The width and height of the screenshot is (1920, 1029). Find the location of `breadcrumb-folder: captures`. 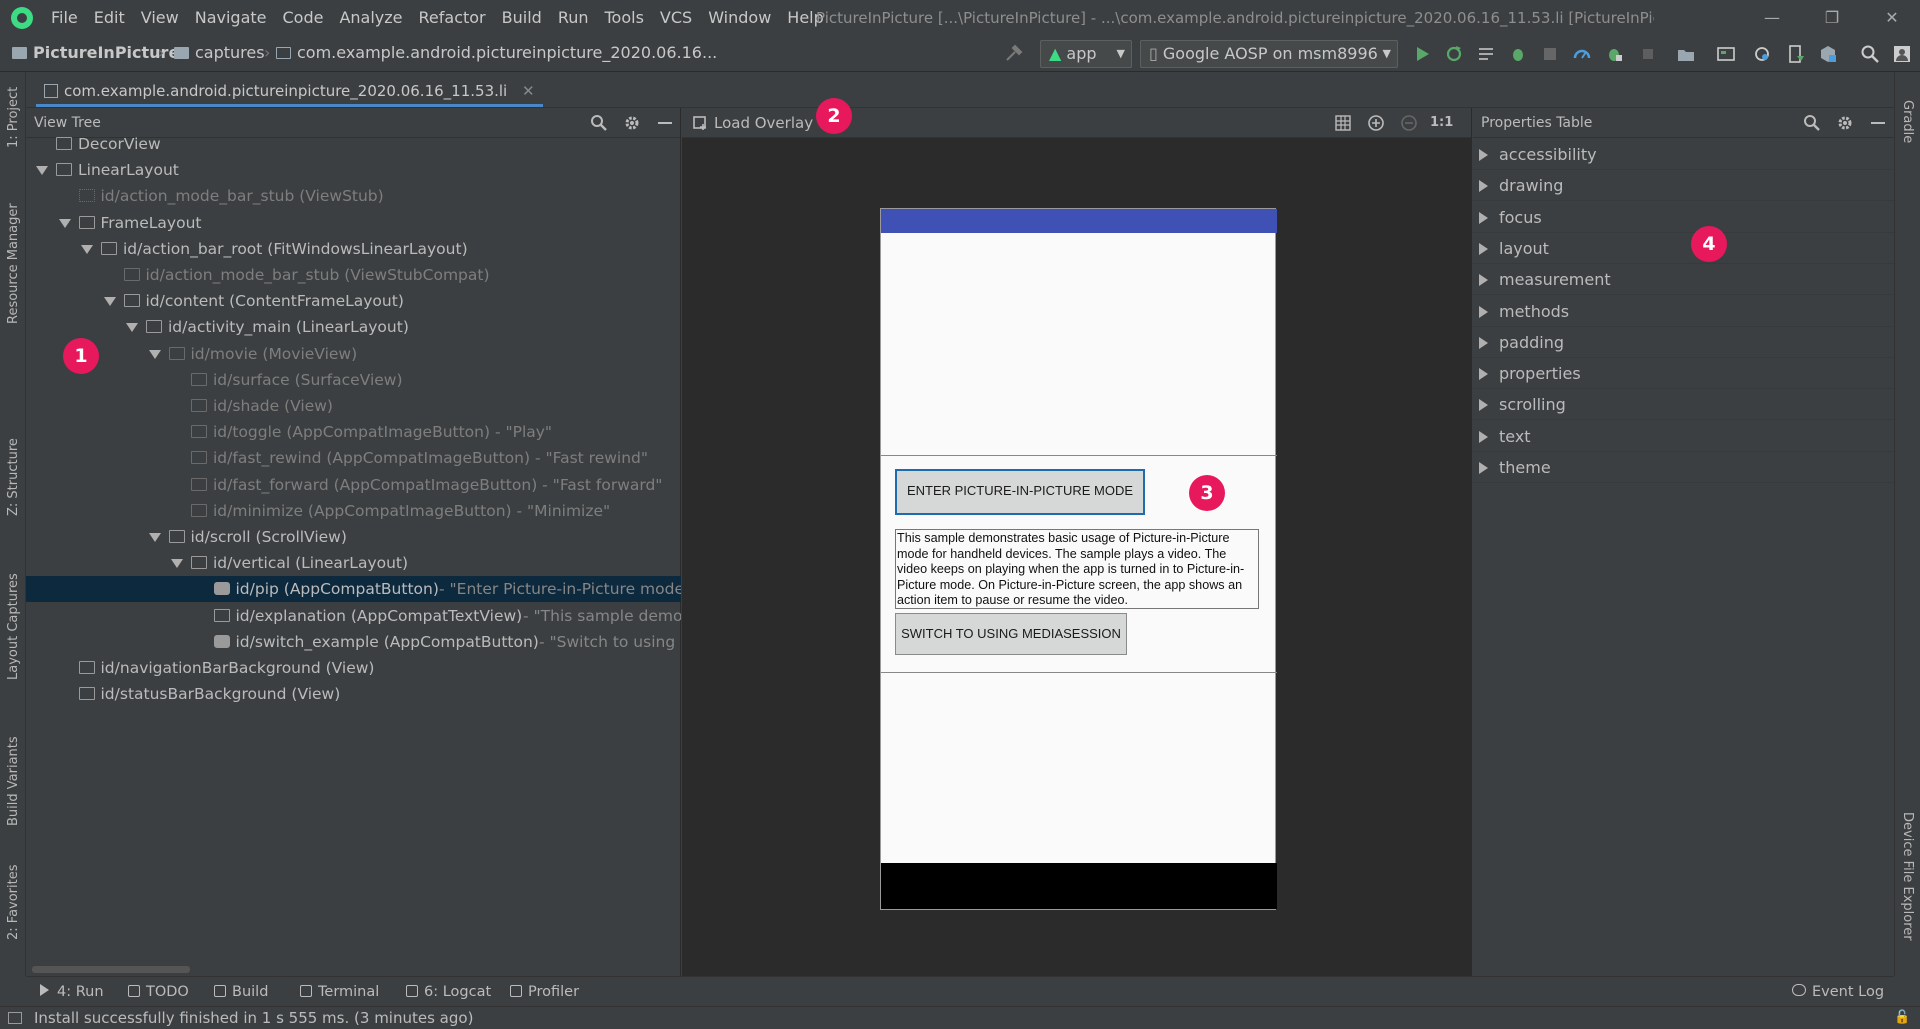

breadcrumb-folder: captures is located at coordinates (219, 53).